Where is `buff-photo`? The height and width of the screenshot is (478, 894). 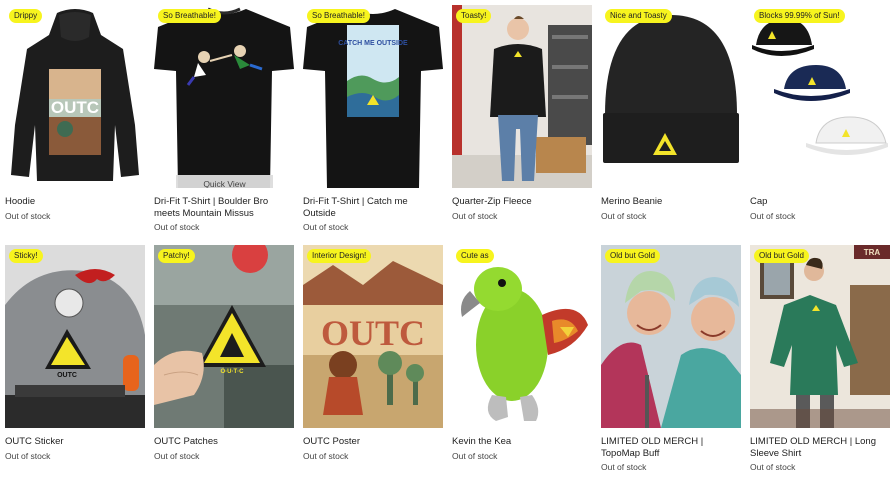
buff-photo is located at coordinates (671, 336).